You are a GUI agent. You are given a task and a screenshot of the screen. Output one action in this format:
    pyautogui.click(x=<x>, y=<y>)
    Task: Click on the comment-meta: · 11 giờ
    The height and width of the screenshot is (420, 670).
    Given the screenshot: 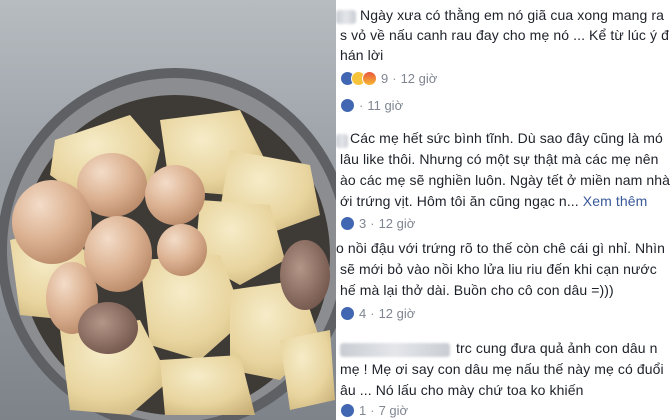 What is the action you would take?
    pyautogui.click(x=371, y=105)
    